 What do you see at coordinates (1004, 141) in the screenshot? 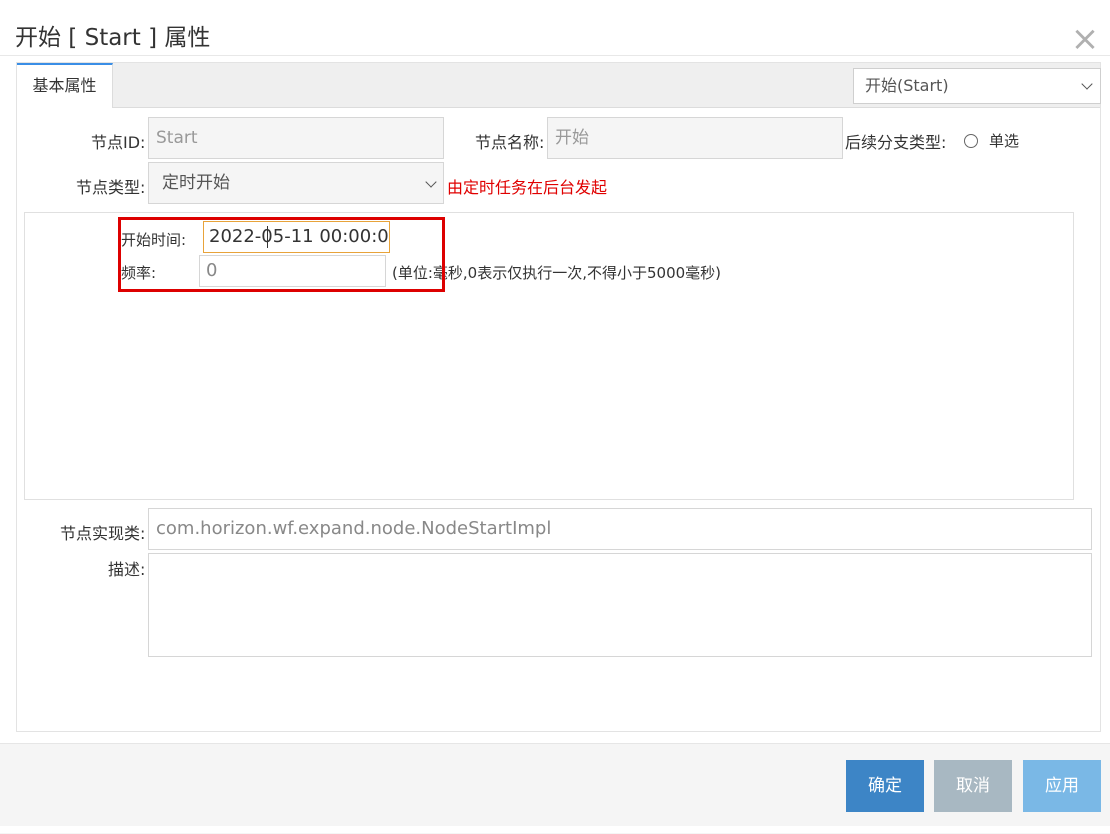
I see `branch-single-label: 单选` at bounding box center [1004, 141].